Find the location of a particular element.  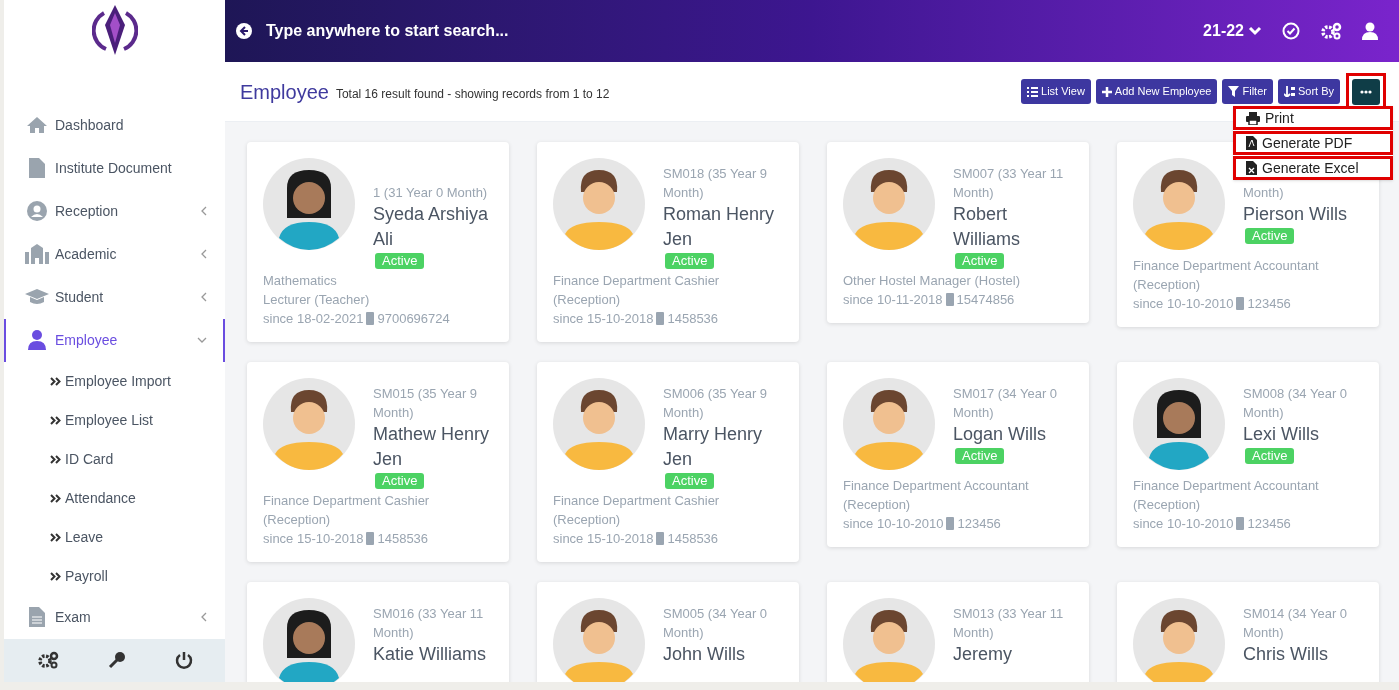

role-label: Other Hostel Manager (Hostel) is located at coordinates (932, 281).